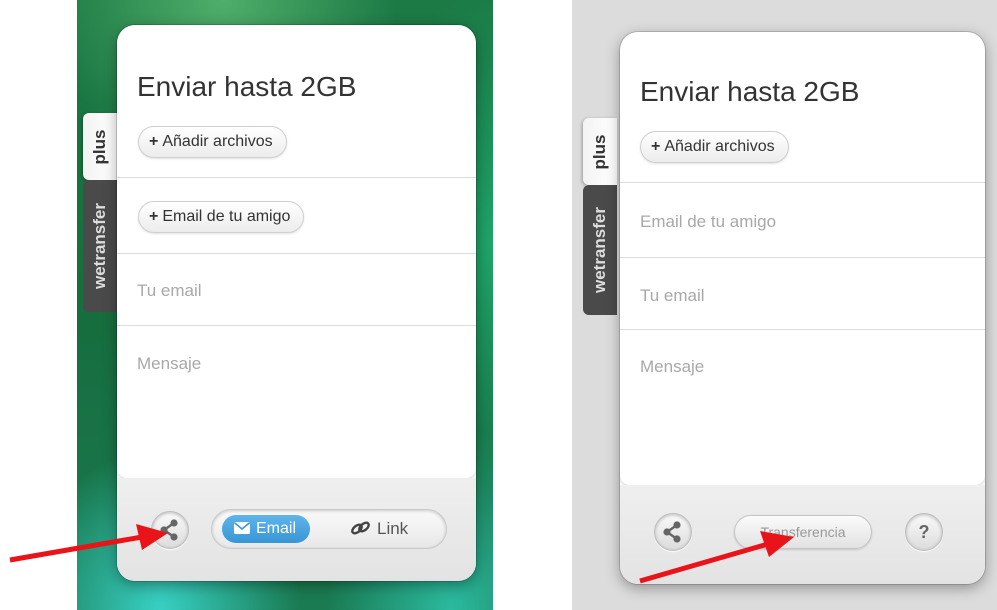 The width and height of the screenshot is (997, 610). What do you see at coordinates (716, 557) in the screenshot?
I see `red-arrow-right` at bounding box center [716, 557].